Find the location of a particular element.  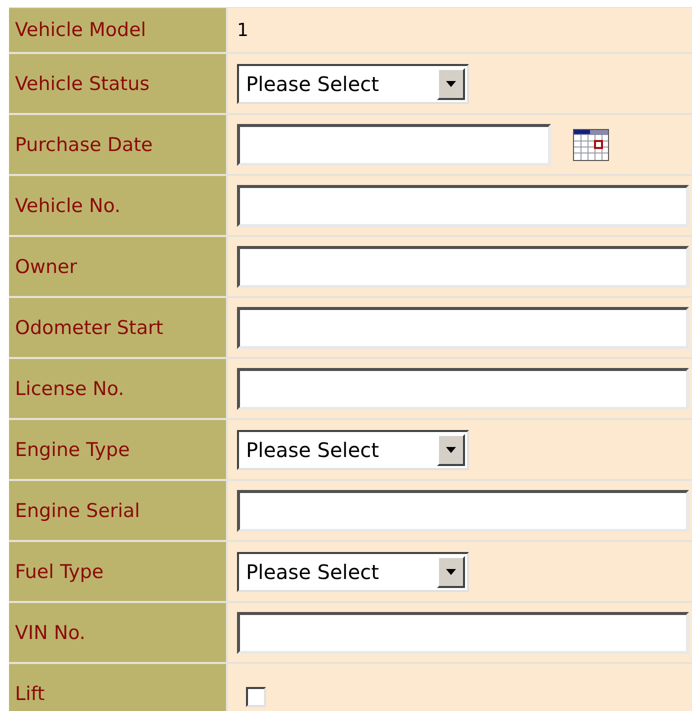

field-label: Engine Type is located at coordinates (117, 449).